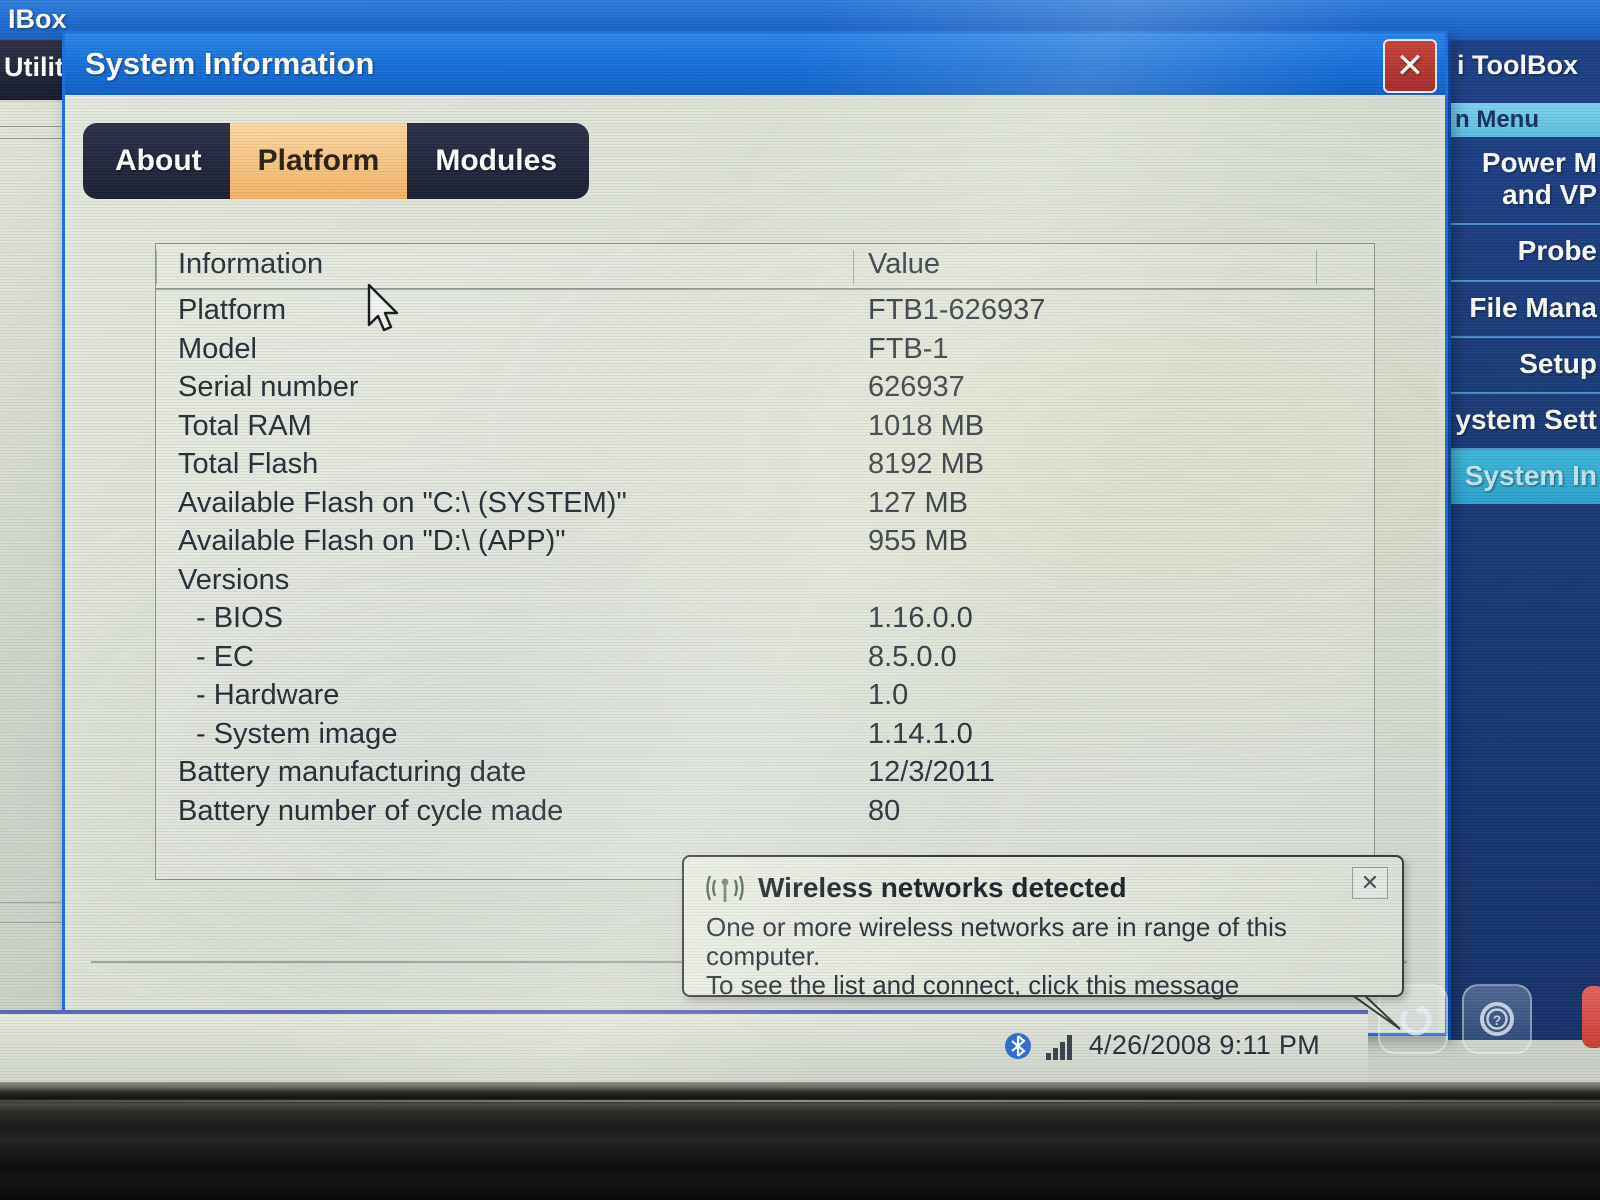 The width and height of the screenshot is (1600, 1200). I want to click on row-value: 8192 MB, so click(926, 464).